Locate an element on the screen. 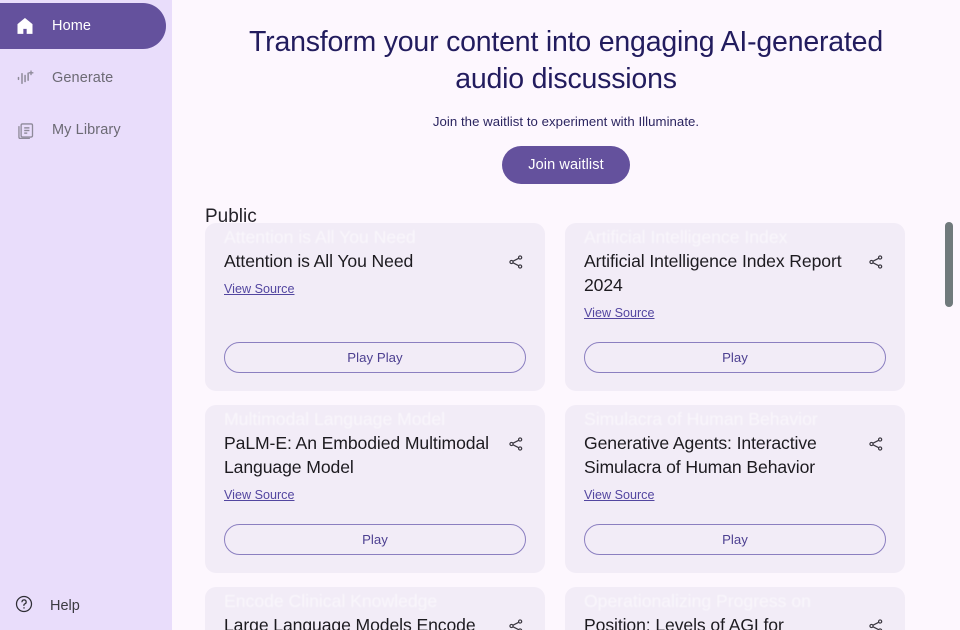  scrollbar-thumb is located at coordinates (949, 264).